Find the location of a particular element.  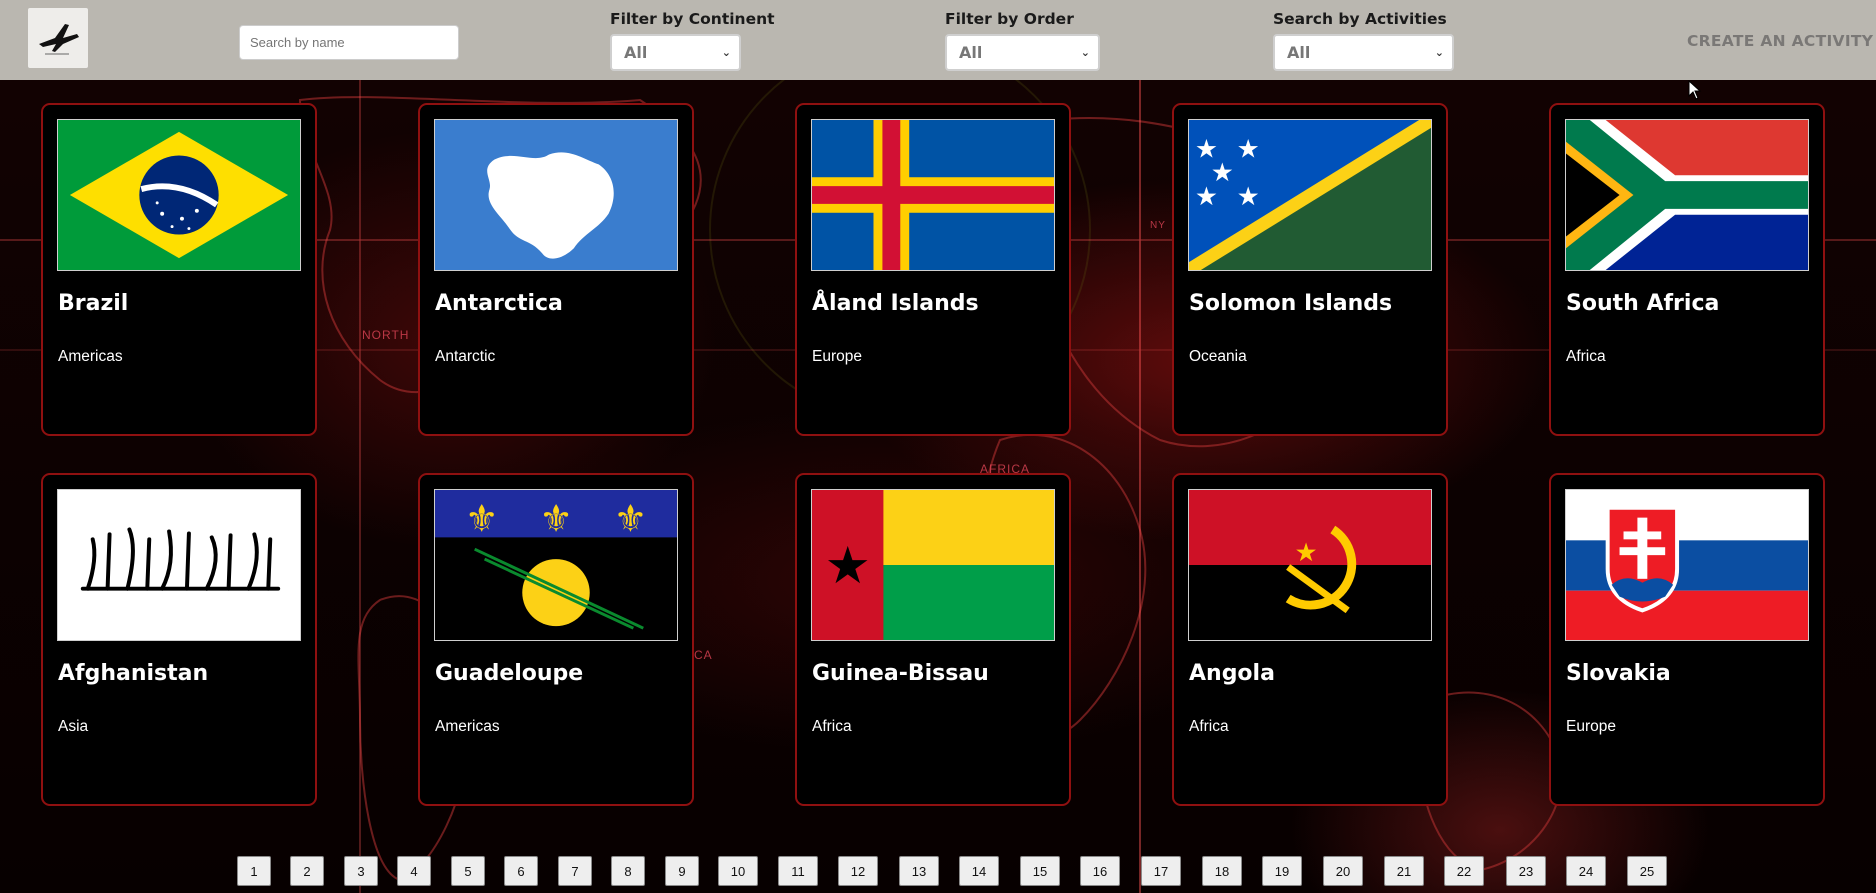

country-card: Åland Islands Europe is located at coordinates (933, 269).